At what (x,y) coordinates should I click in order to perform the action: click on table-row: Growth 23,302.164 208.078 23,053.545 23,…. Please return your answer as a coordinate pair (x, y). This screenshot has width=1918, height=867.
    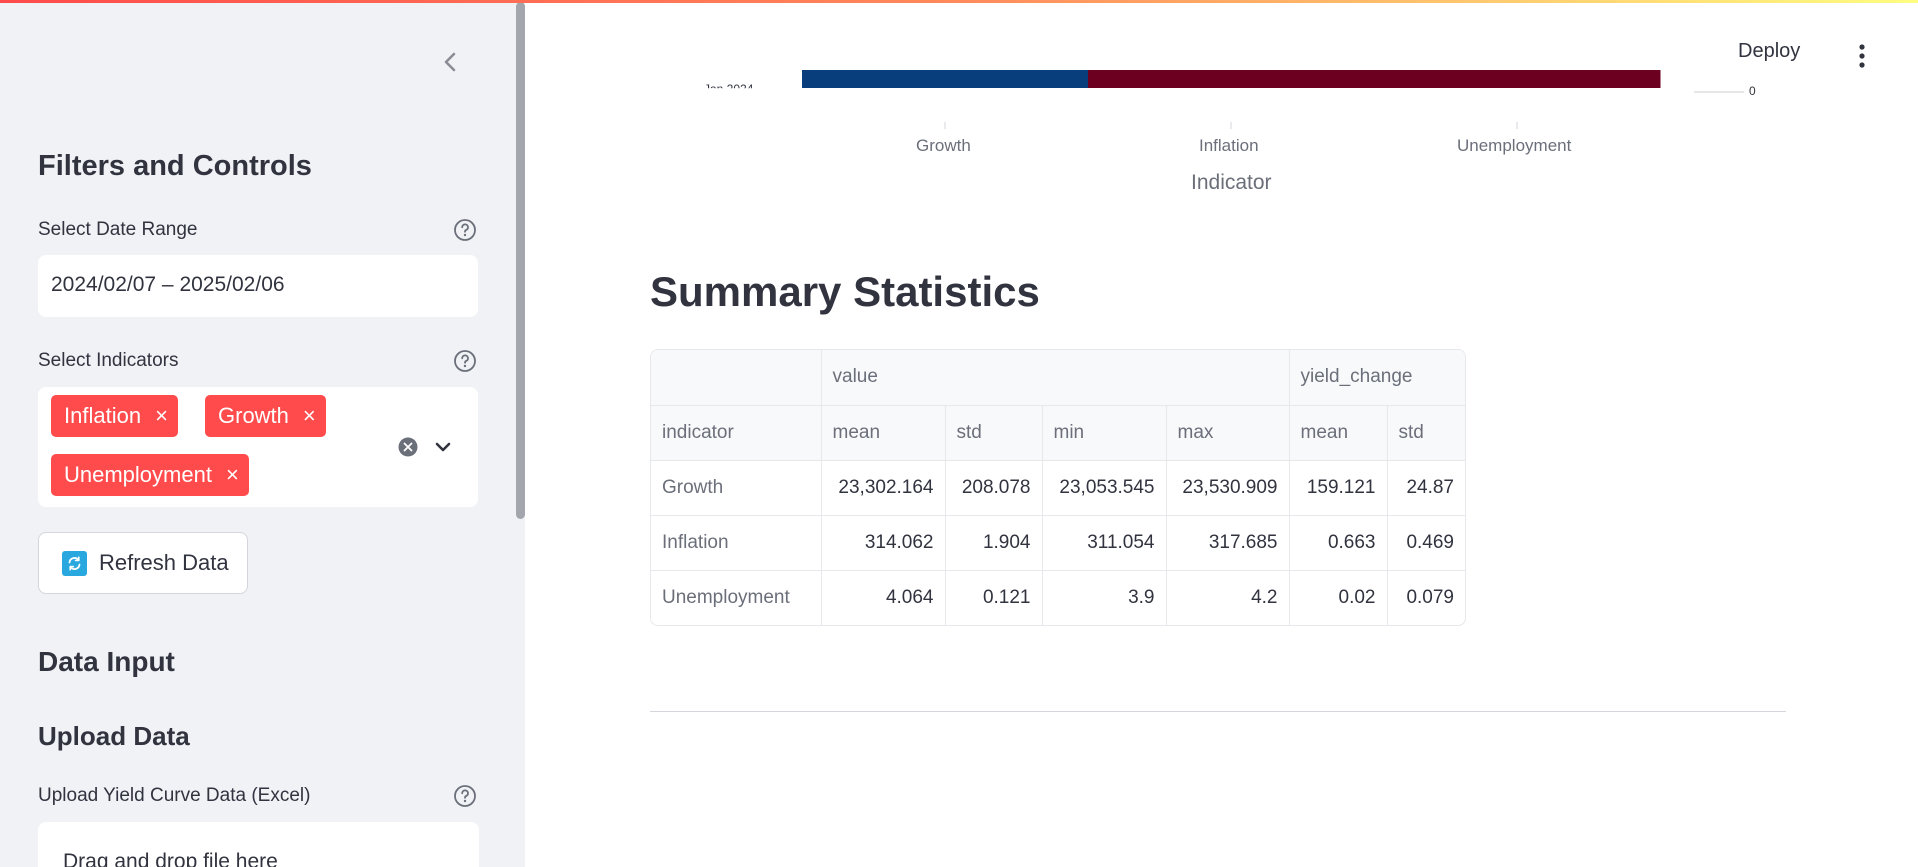
    Looking at the image, I should click on (1058, 488).